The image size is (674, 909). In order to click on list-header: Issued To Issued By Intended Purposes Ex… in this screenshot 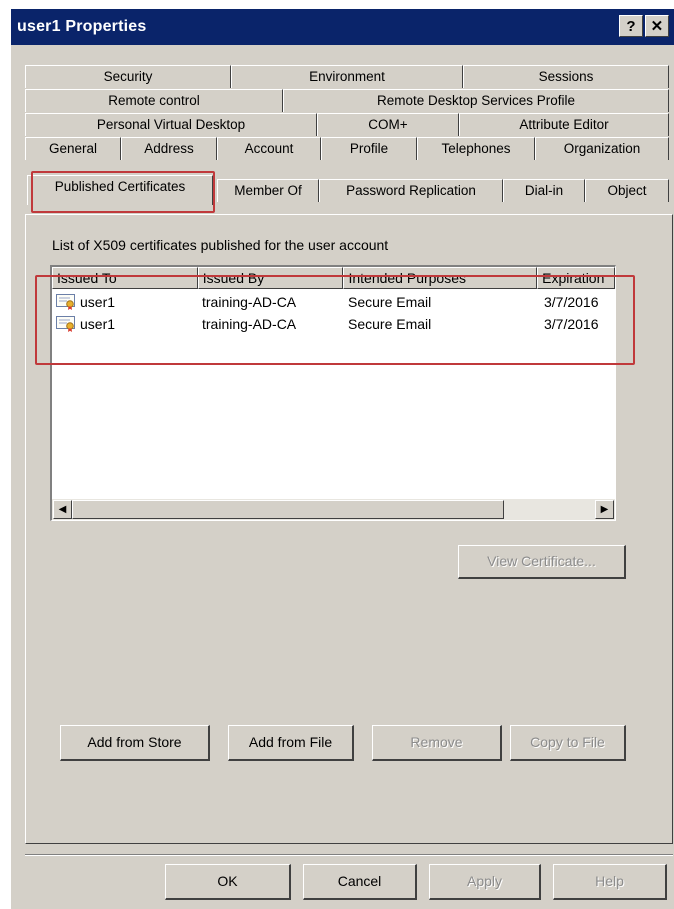, I will do `click(333, 278)`.